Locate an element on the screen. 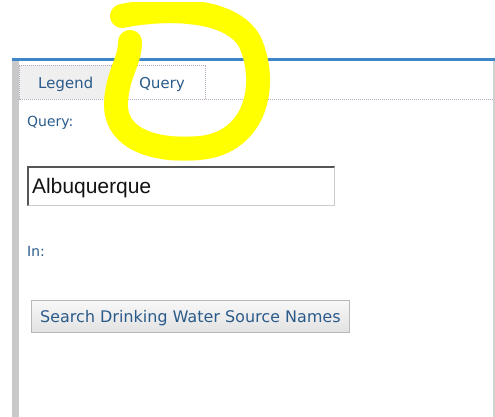 The width and height of the screenshot is (495, 417). search-button: Search Drinking Water Source Names is located at coordinates (190, 316).